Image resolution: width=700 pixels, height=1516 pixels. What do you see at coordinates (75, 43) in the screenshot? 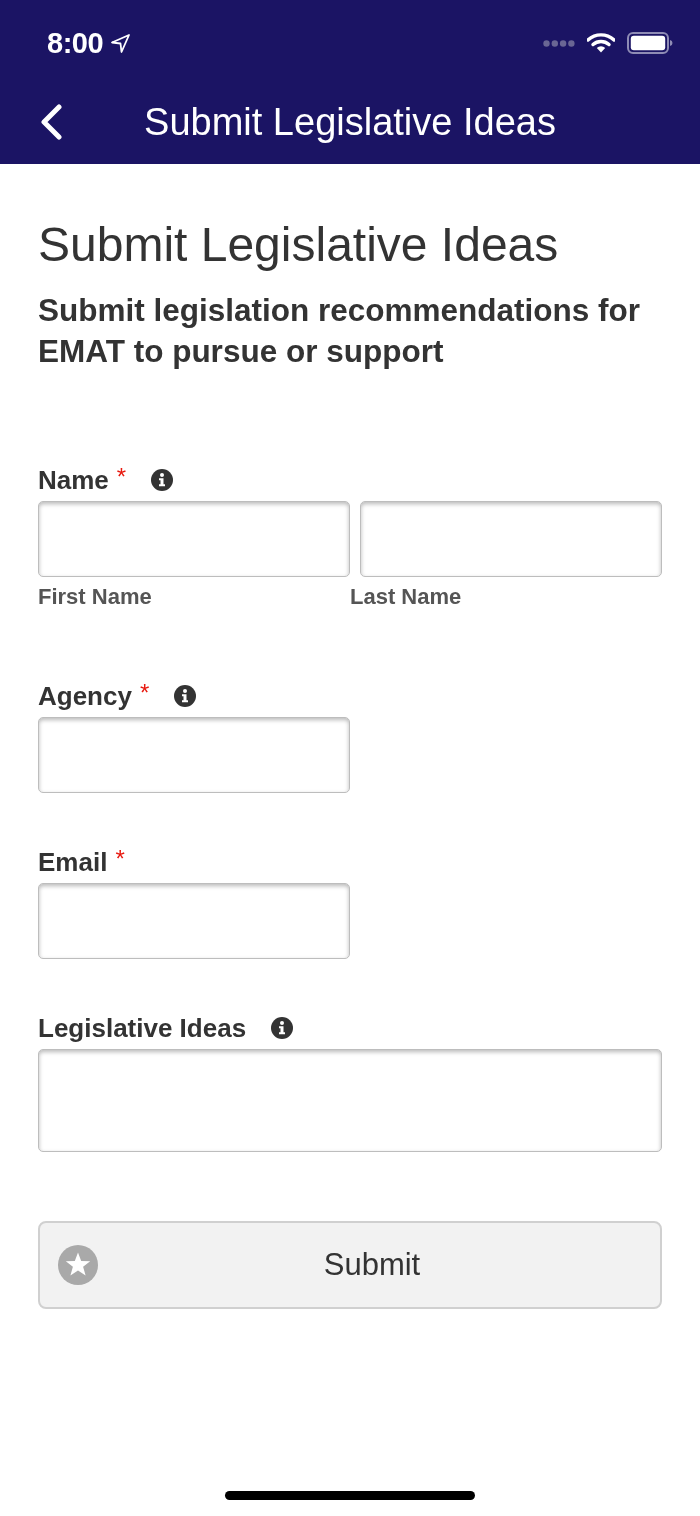
I see `status-time: 8:00` at bounding box center [75, 43].